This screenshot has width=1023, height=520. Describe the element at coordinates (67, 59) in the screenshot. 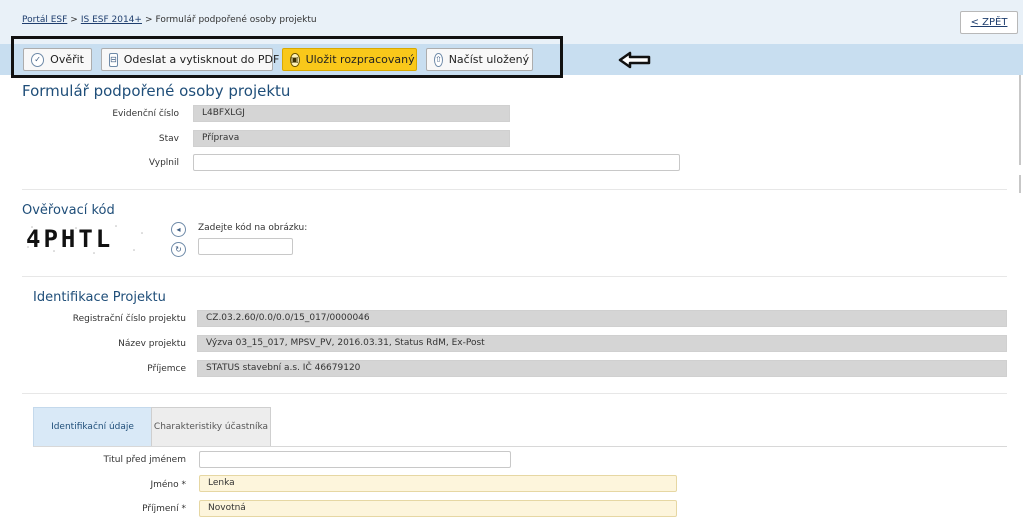

I see `verify-button-label: Ověřit` at that location.